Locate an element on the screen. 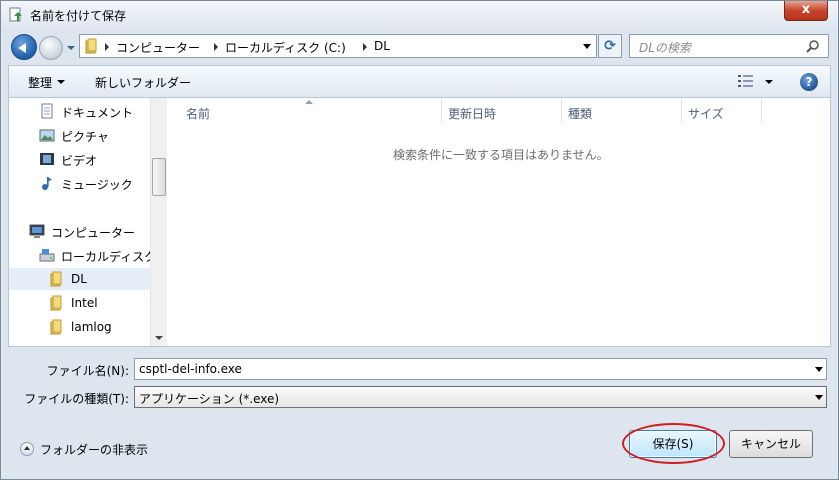 Image resolution: width=839 pixels, height=480 pixels. filetype-value: アプリケーション (*.exe) is located at coordinates (209, 399).